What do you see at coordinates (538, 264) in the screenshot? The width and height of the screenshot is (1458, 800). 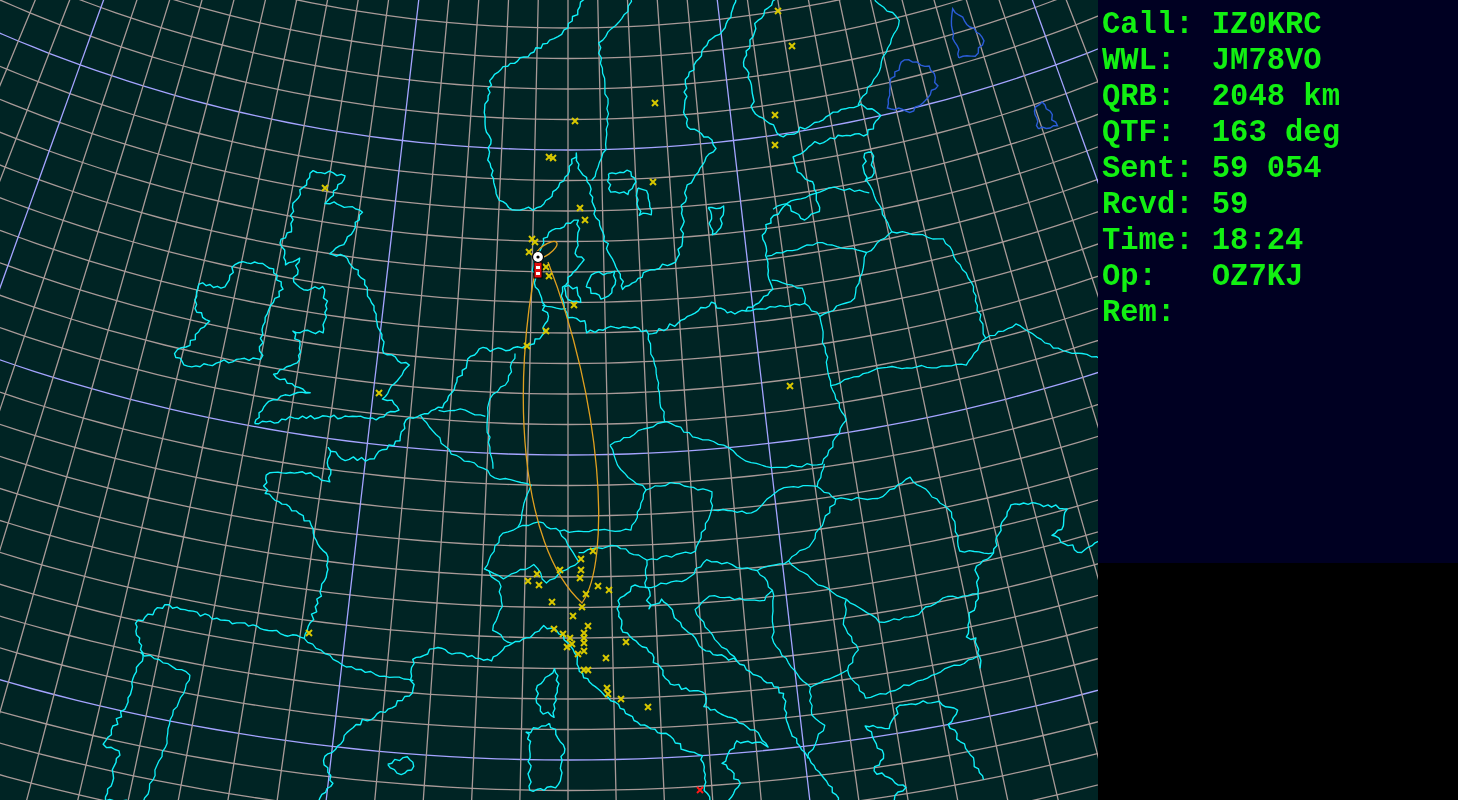 I see `station-pin-icon` at bounding box center [538, 264].